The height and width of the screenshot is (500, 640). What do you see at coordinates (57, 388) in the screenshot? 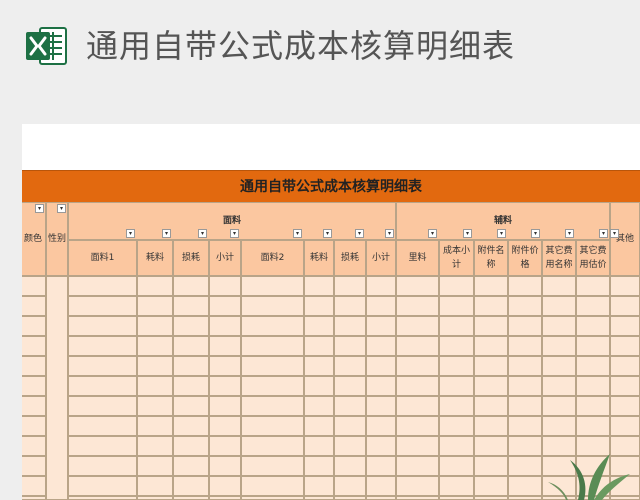
I see `merged-cell` at bounding box center [57, 388].